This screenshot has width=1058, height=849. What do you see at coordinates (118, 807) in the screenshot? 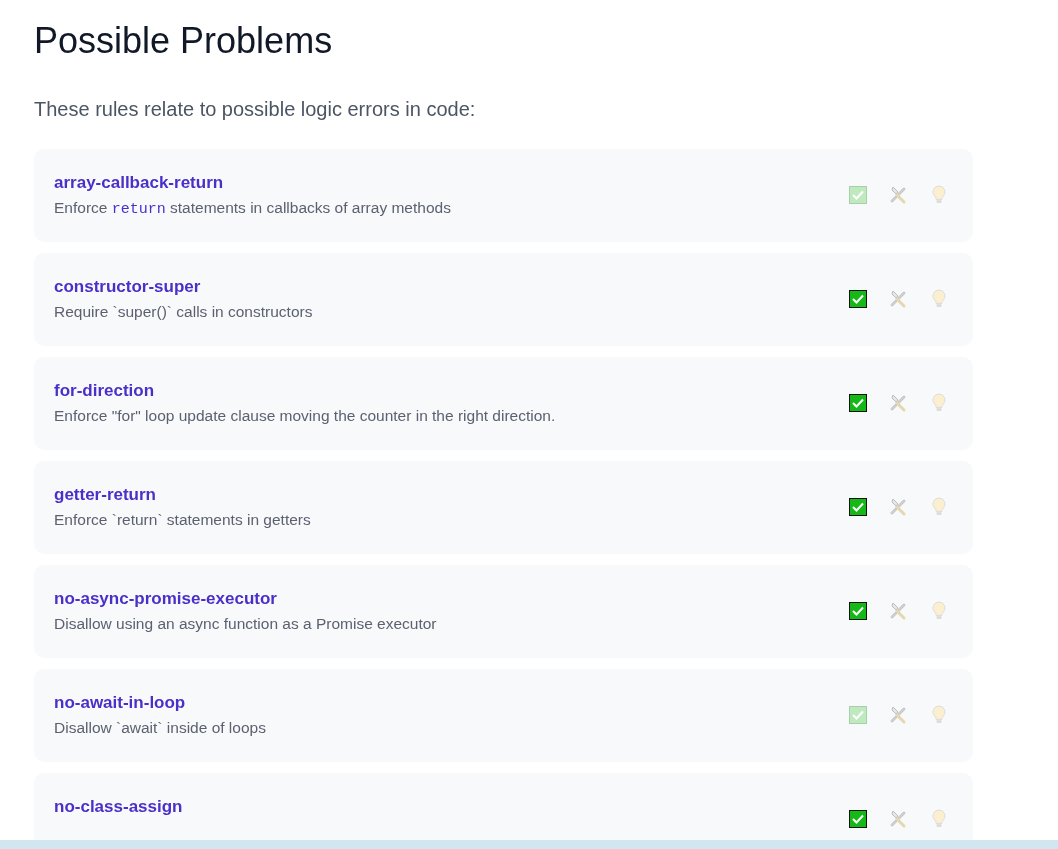
I see `rule-link: no-class-assign` at bounding box center [118, 807].